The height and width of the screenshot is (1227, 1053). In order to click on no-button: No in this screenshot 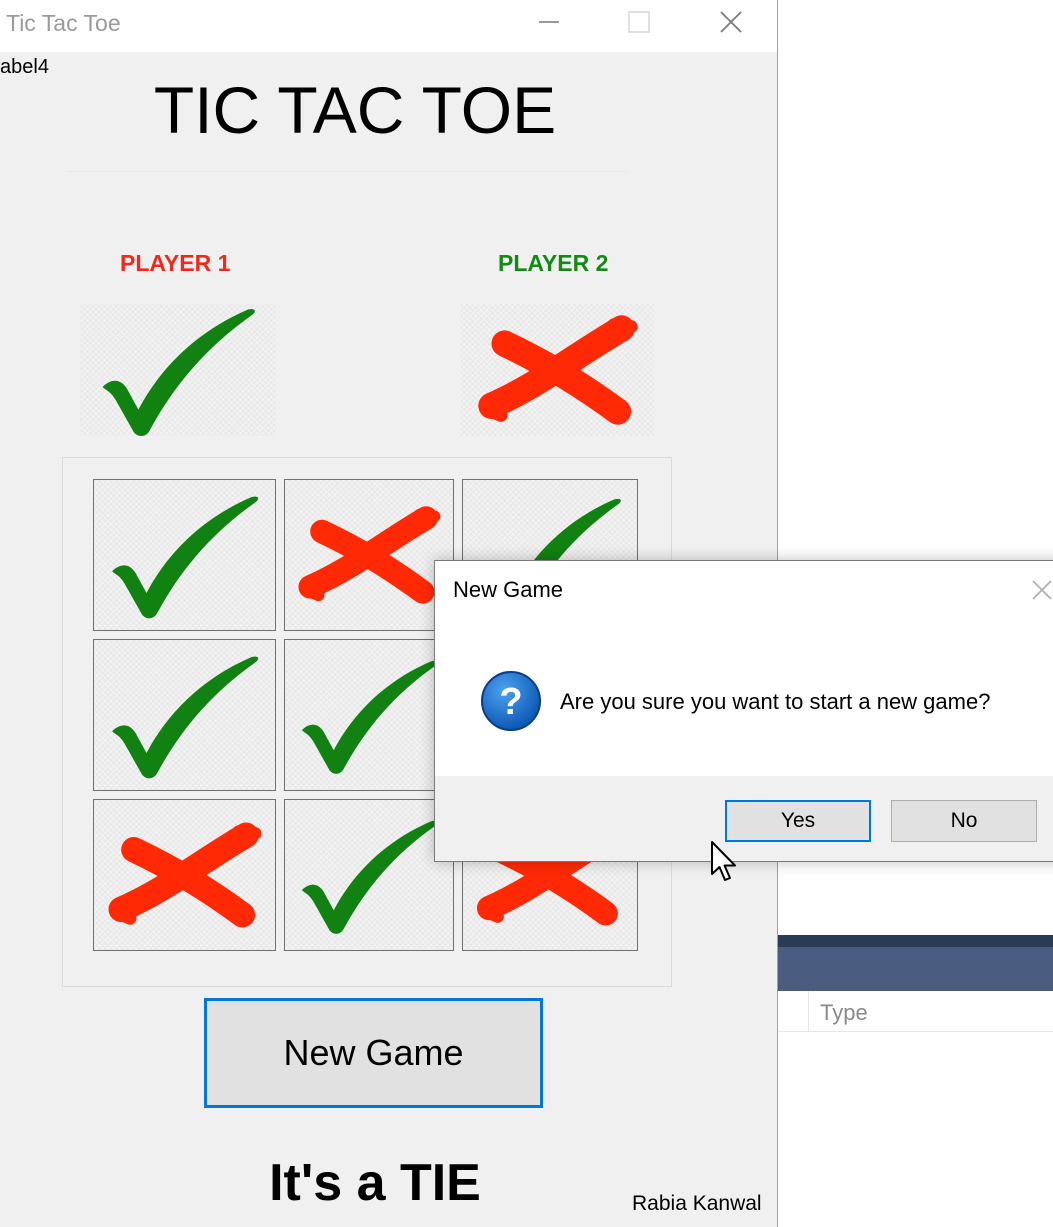, I will do `click(964, 821)`.